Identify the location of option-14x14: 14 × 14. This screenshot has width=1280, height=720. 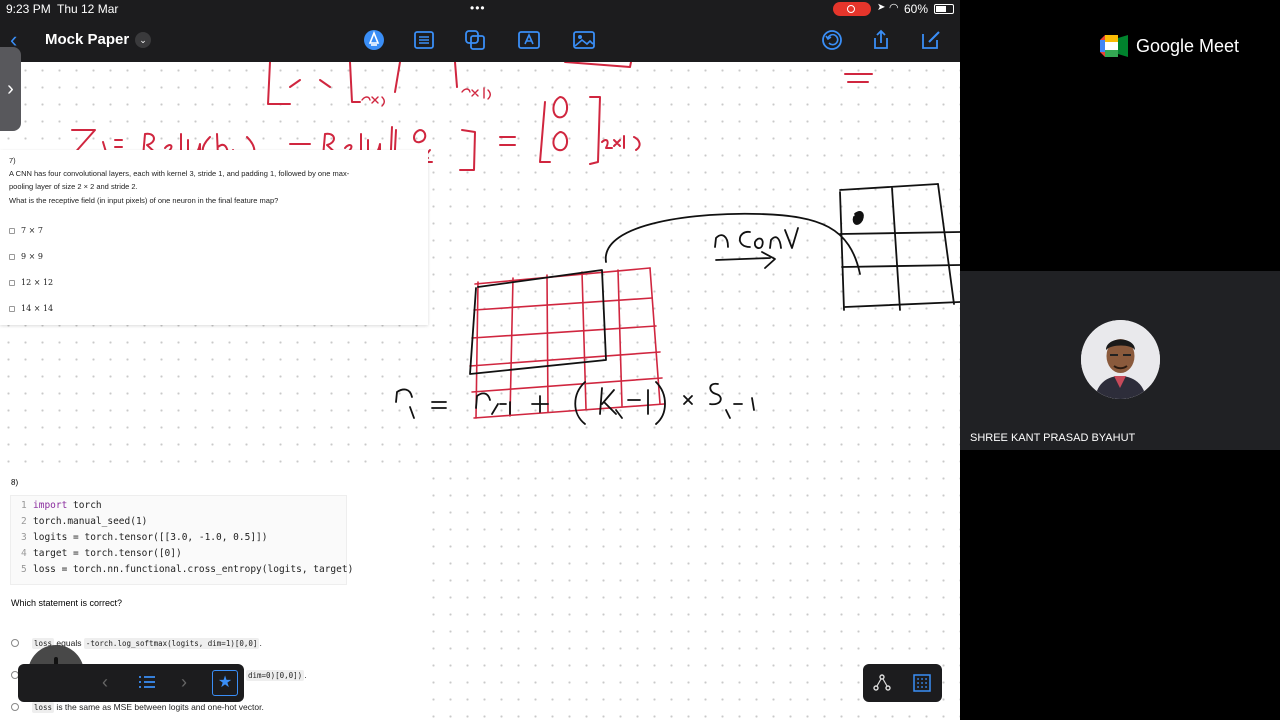
(31, 308).